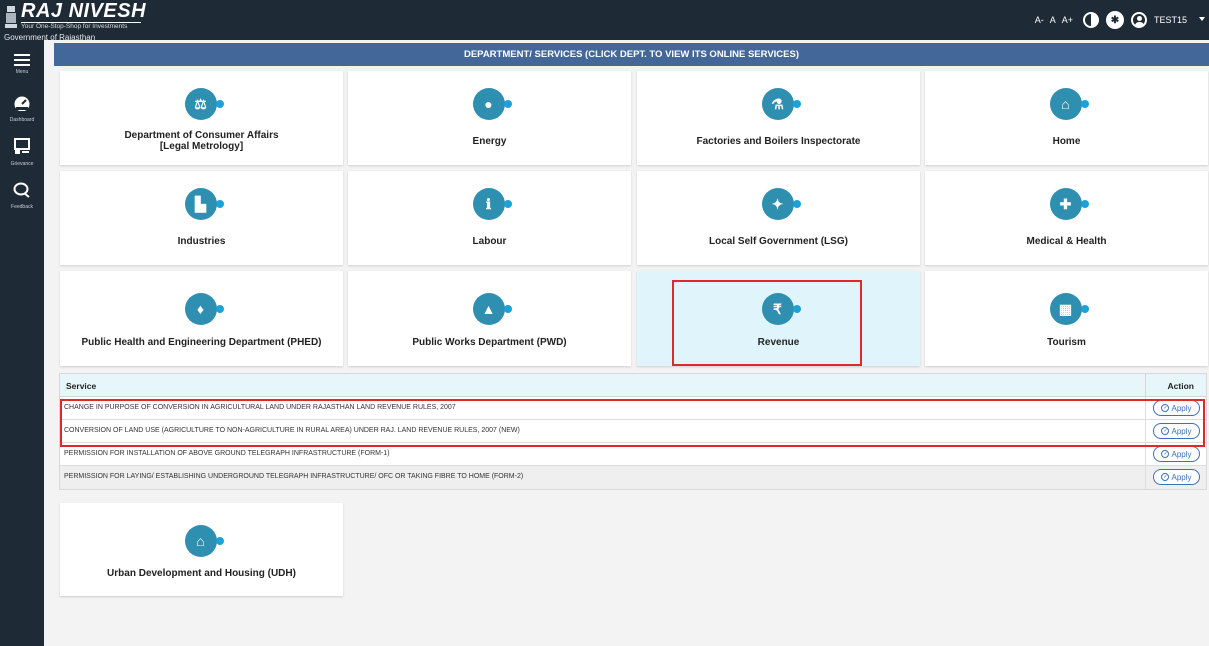 The height and width of the screenshot is (646, 1209). What do you see at coordinates (22, 146) in the screenshot?
I see `grievance-icon` at bounding box center [22, 146].